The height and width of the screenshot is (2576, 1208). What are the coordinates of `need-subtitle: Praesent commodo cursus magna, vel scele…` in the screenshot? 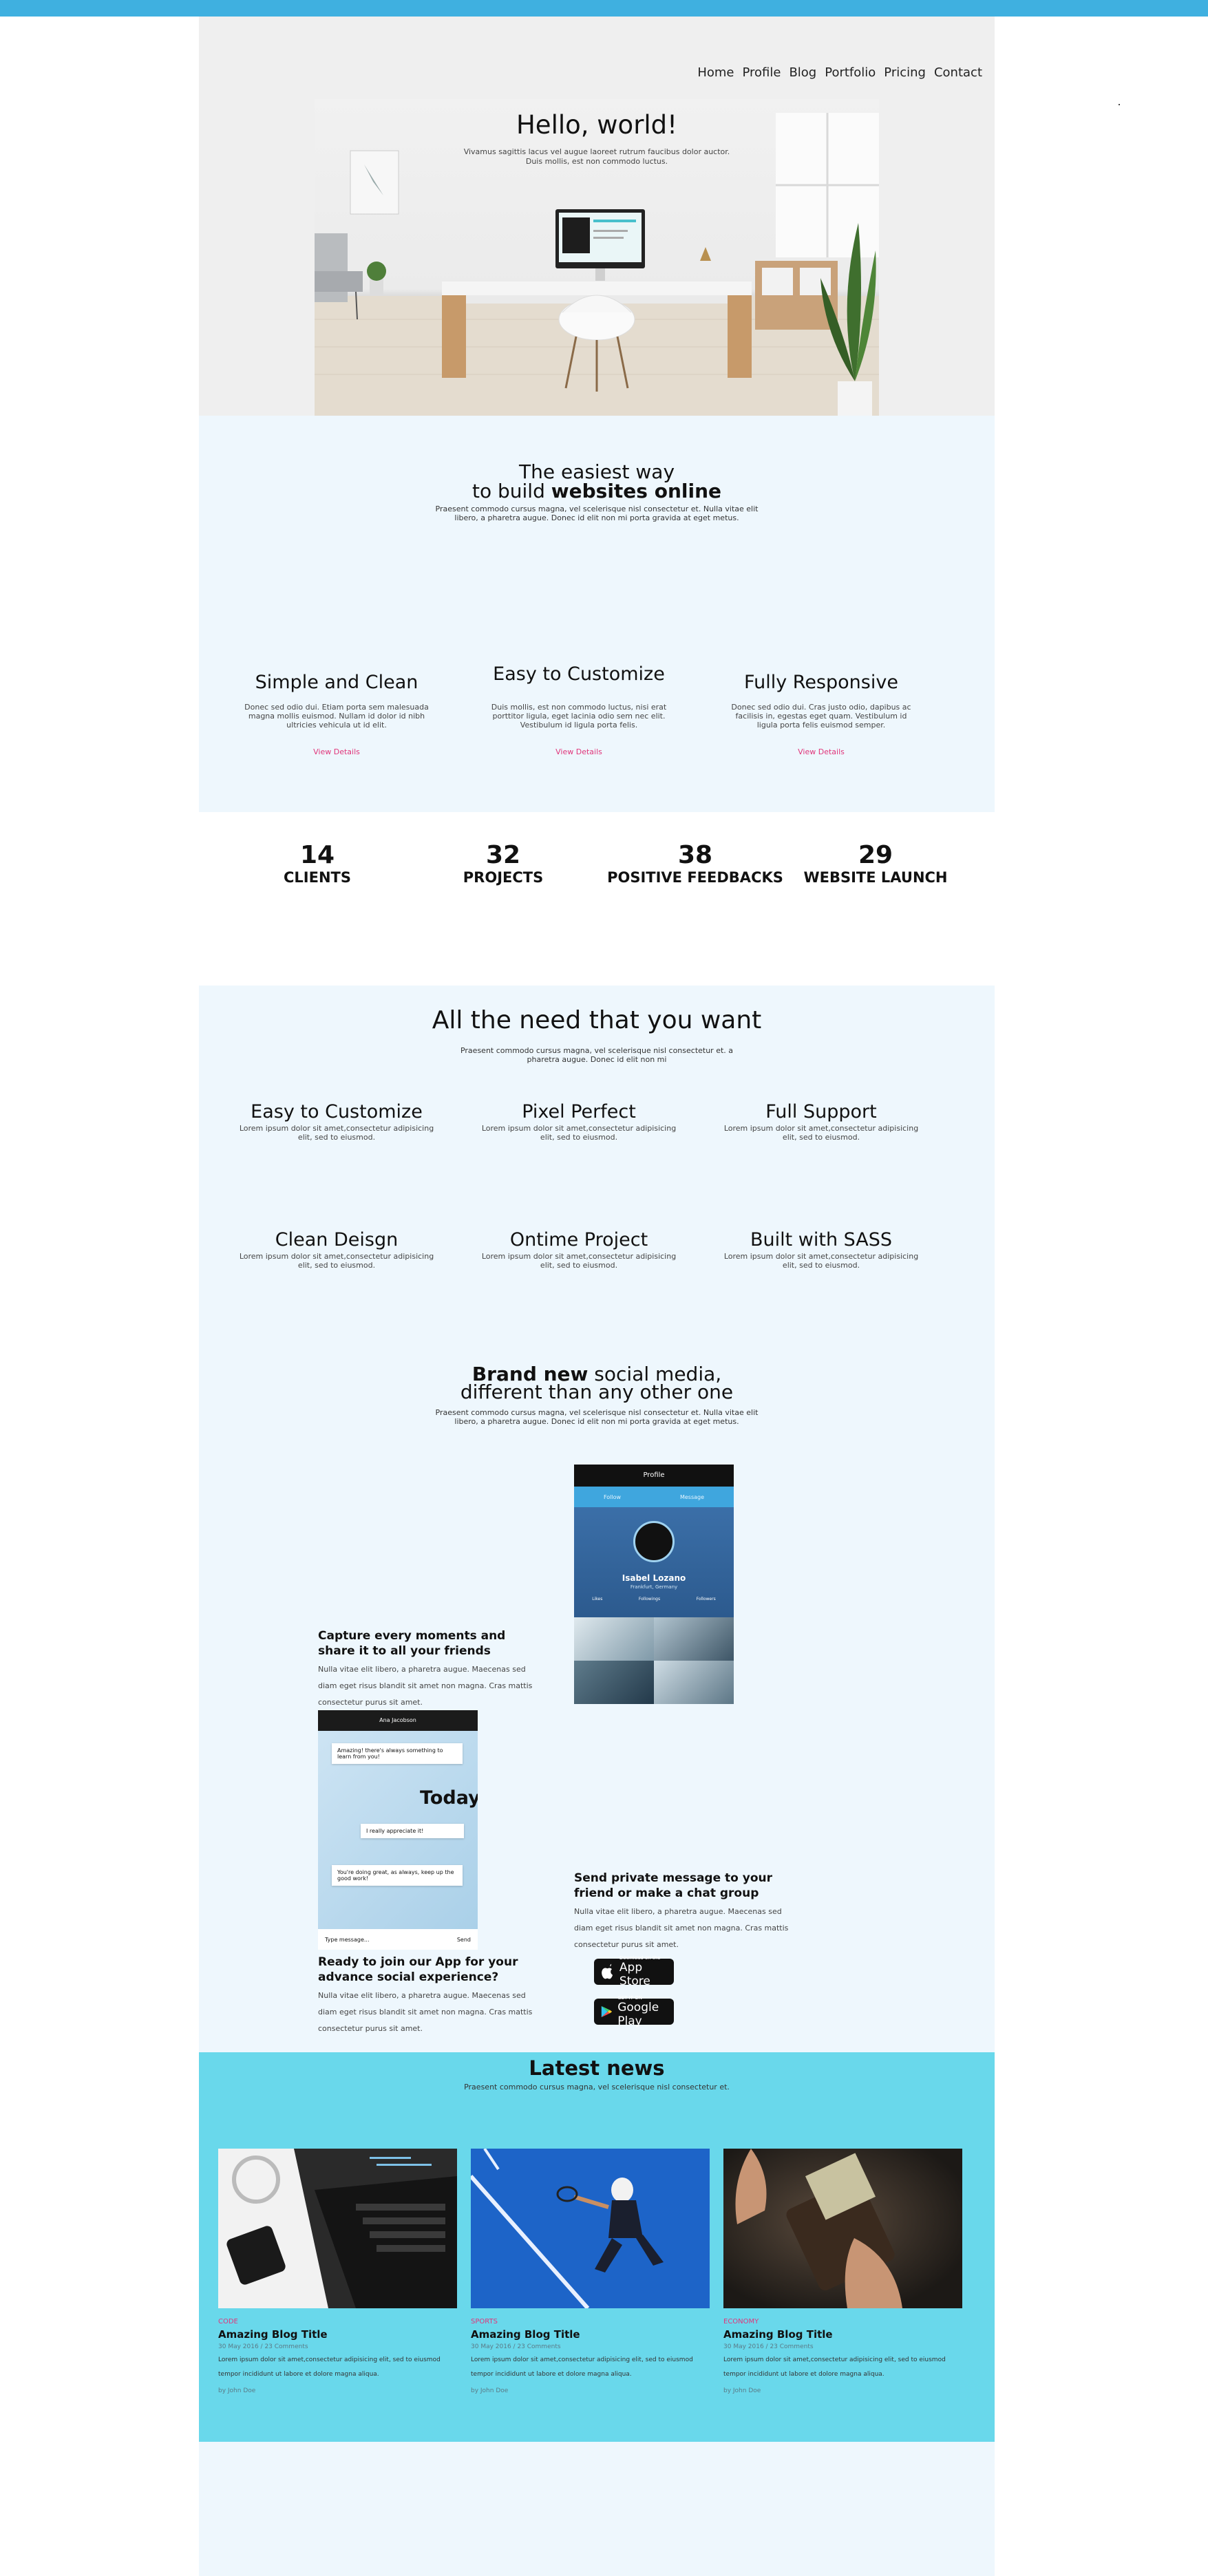 It's located at (597, 1055).